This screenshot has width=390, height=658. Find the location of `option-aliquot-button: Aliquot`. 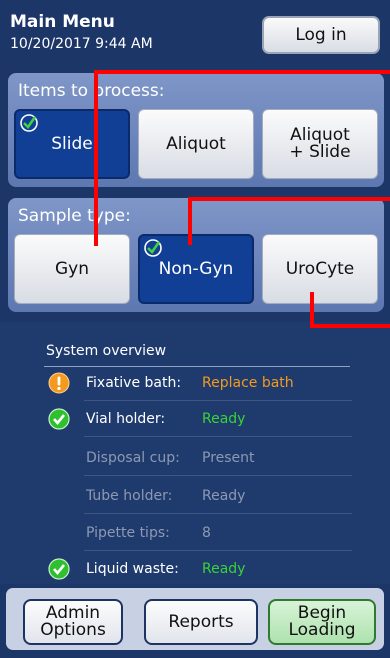

option-aliquot-button: Aliquot is located at coordinates (196, 144).